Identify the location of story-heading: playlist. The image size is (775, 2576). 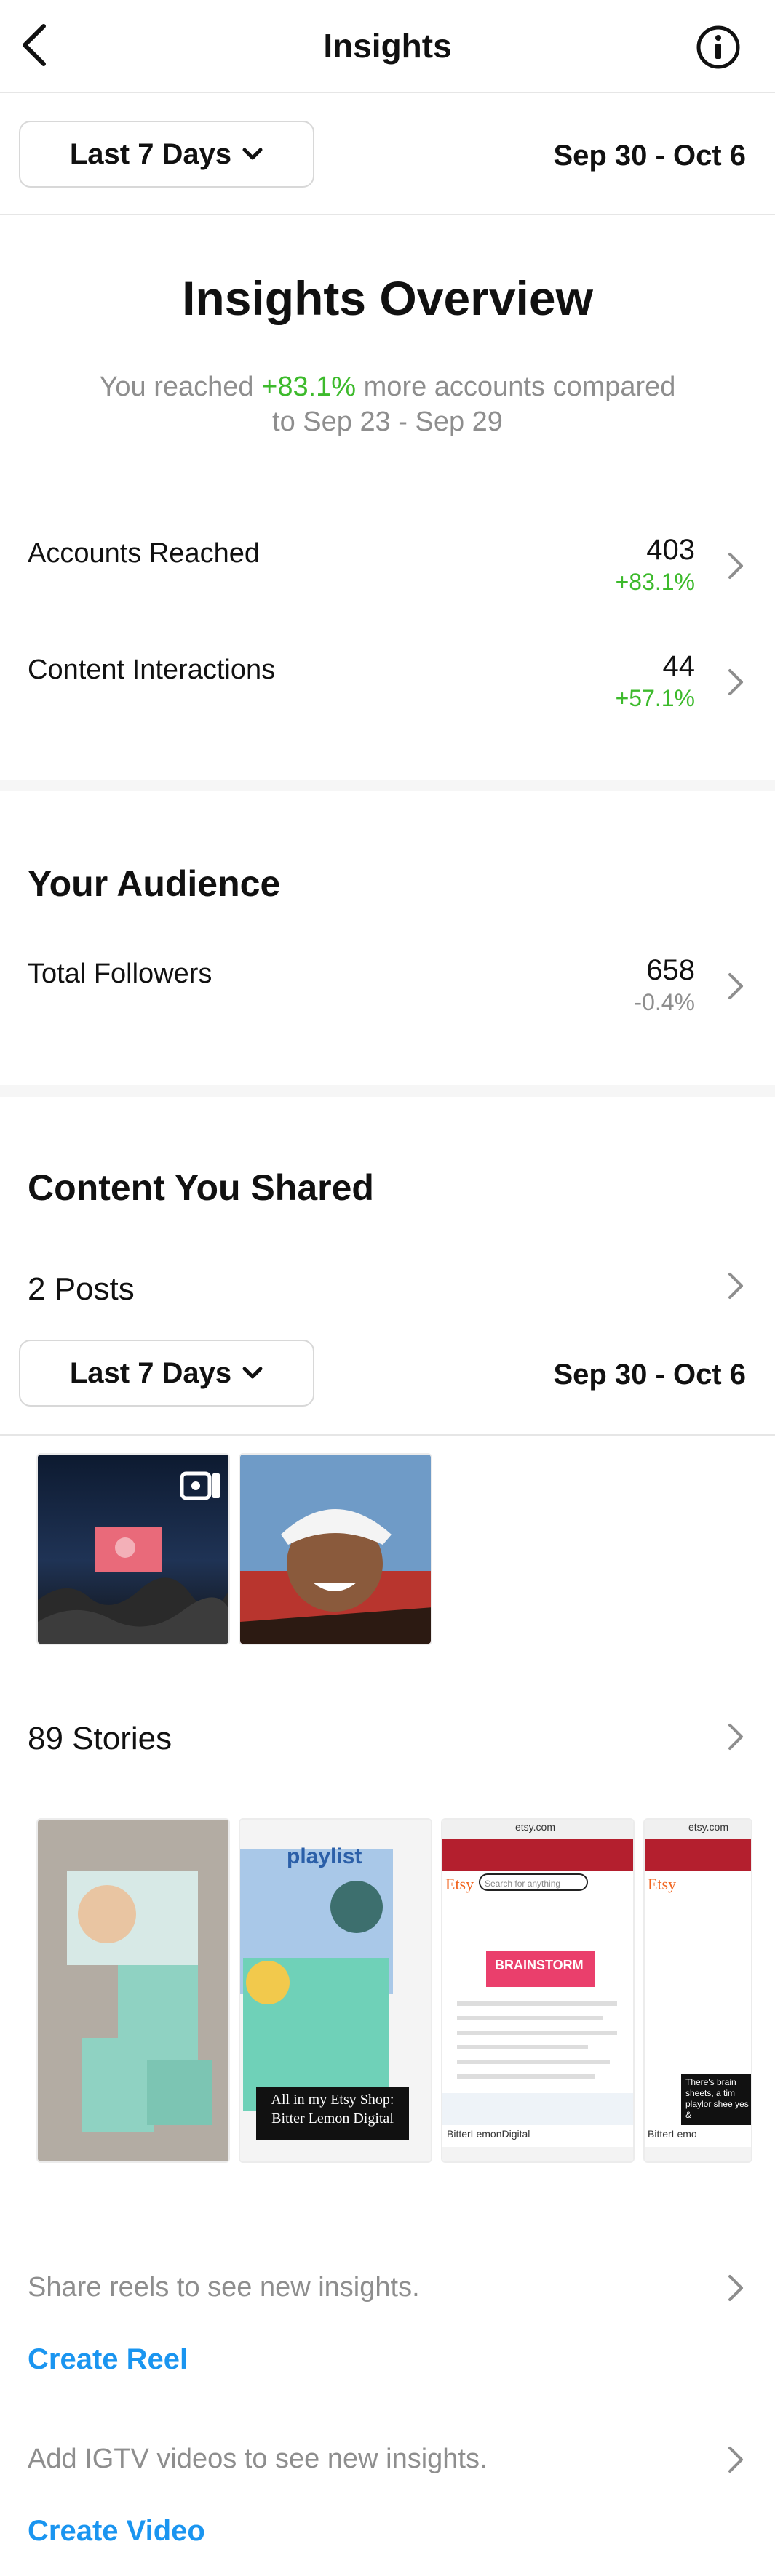
(324, 1856).